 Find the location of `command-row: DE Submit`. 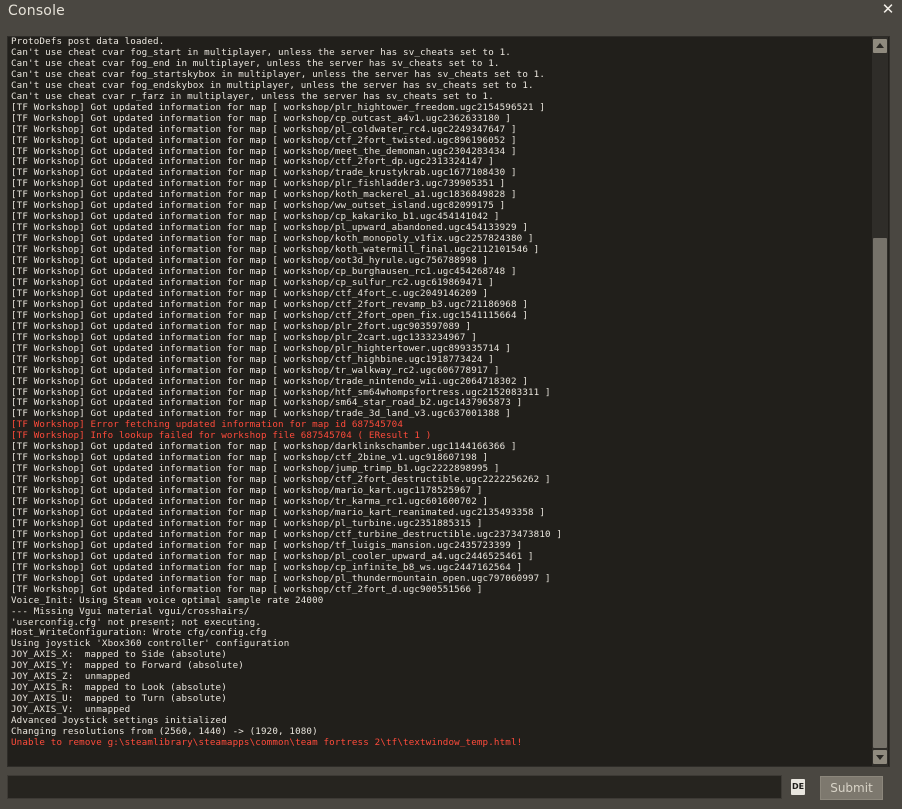

command-row: DE Submit is located at coordinates (448, 788).